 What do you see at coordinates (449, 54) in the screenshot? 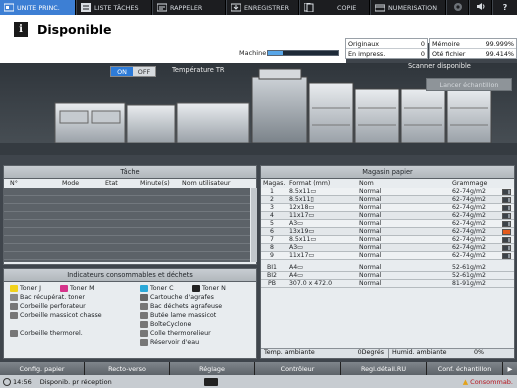
I see `counter-label: Oté fichier` at bounding box center [449, 54].